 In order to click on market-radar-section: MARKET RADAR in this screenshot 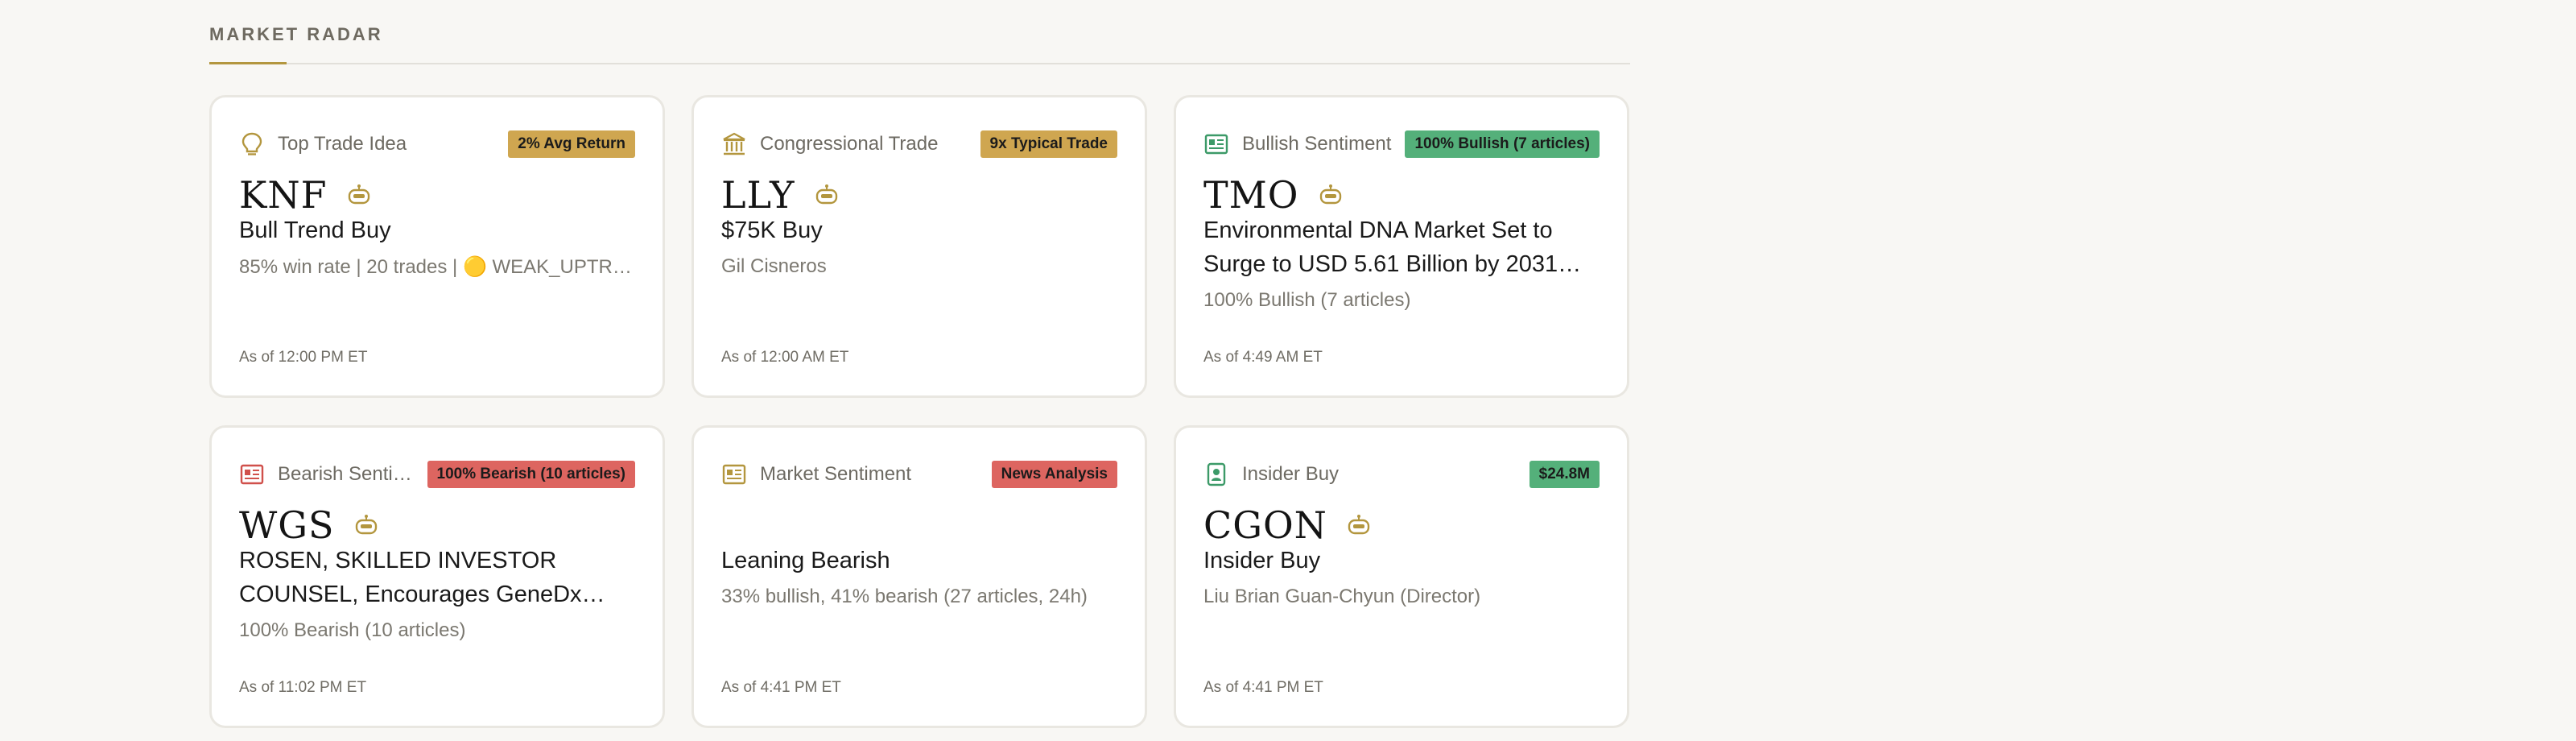, I will do `click(919, 32)`.